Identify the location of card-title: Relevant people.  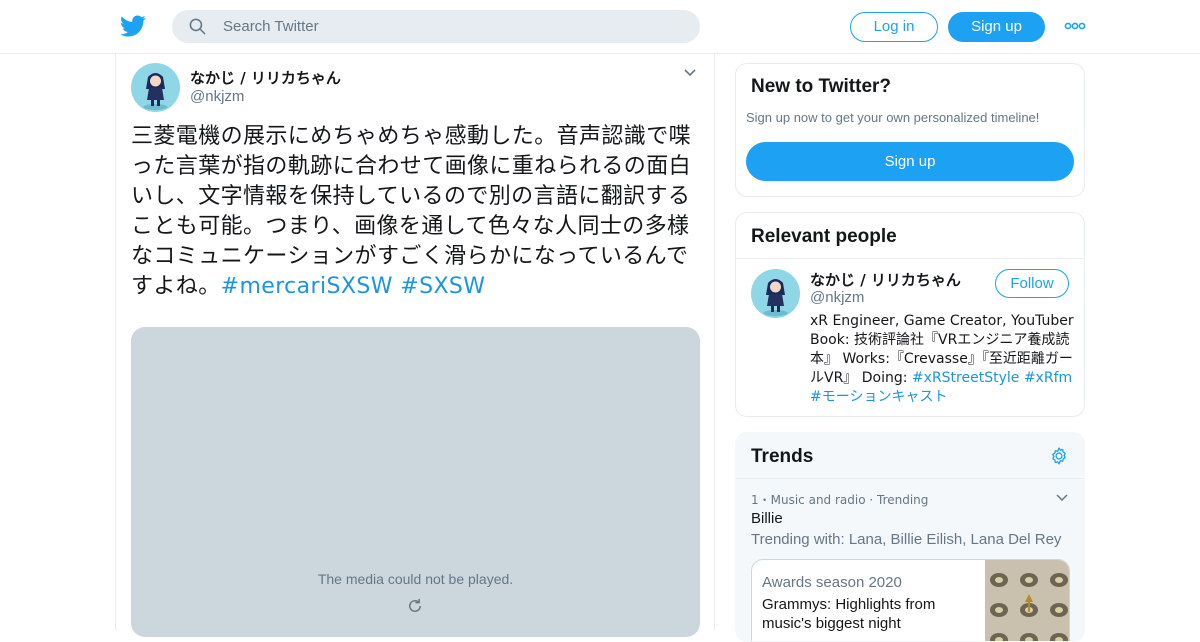
(824, 236).